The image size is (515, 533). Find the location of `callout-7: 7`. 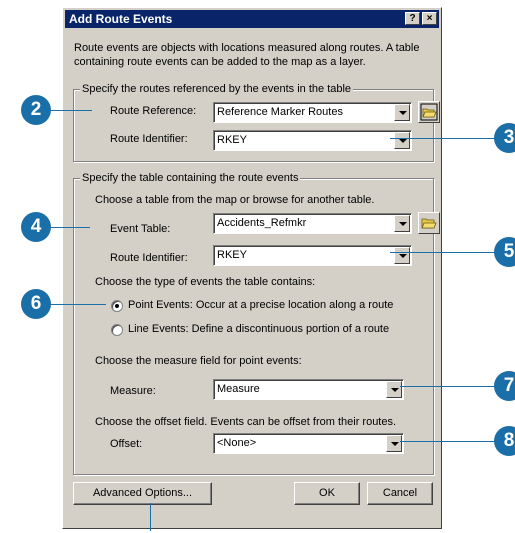

callout-7: 7 is located at coordinates (504, 386).